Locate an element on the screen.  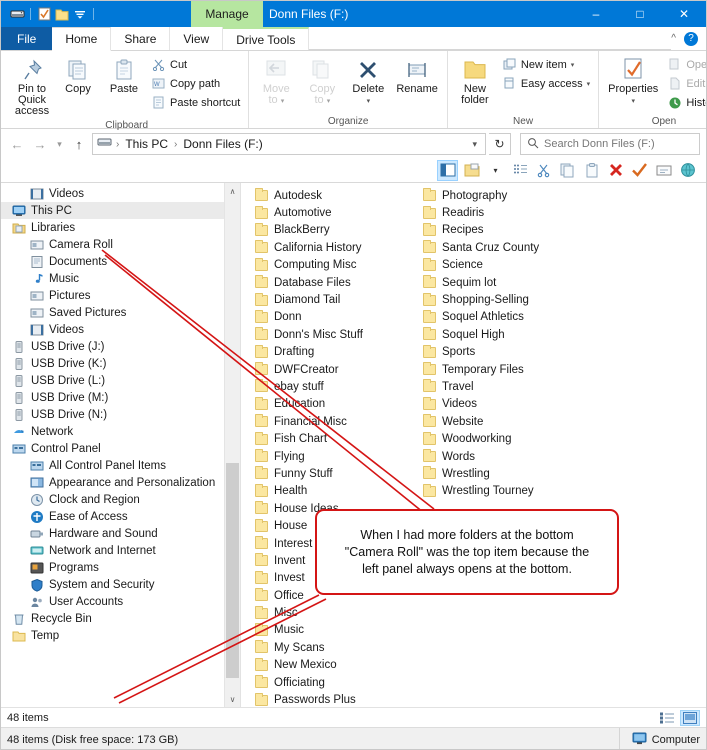
breadcrumb-this-pc: This PC is located at coordinates (146, 144).